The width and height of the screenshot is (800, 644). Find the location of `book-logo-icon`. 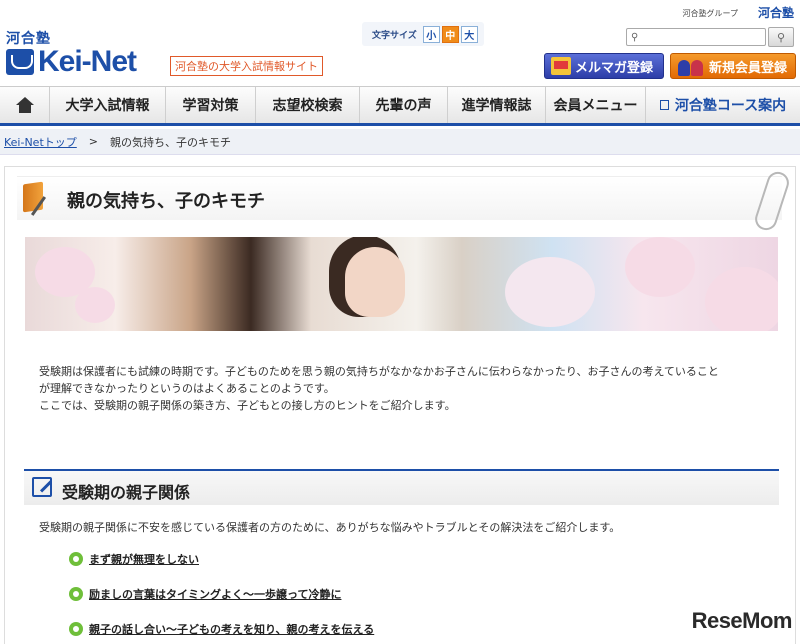

book-logo-icon is located at coordinates (20, 62).